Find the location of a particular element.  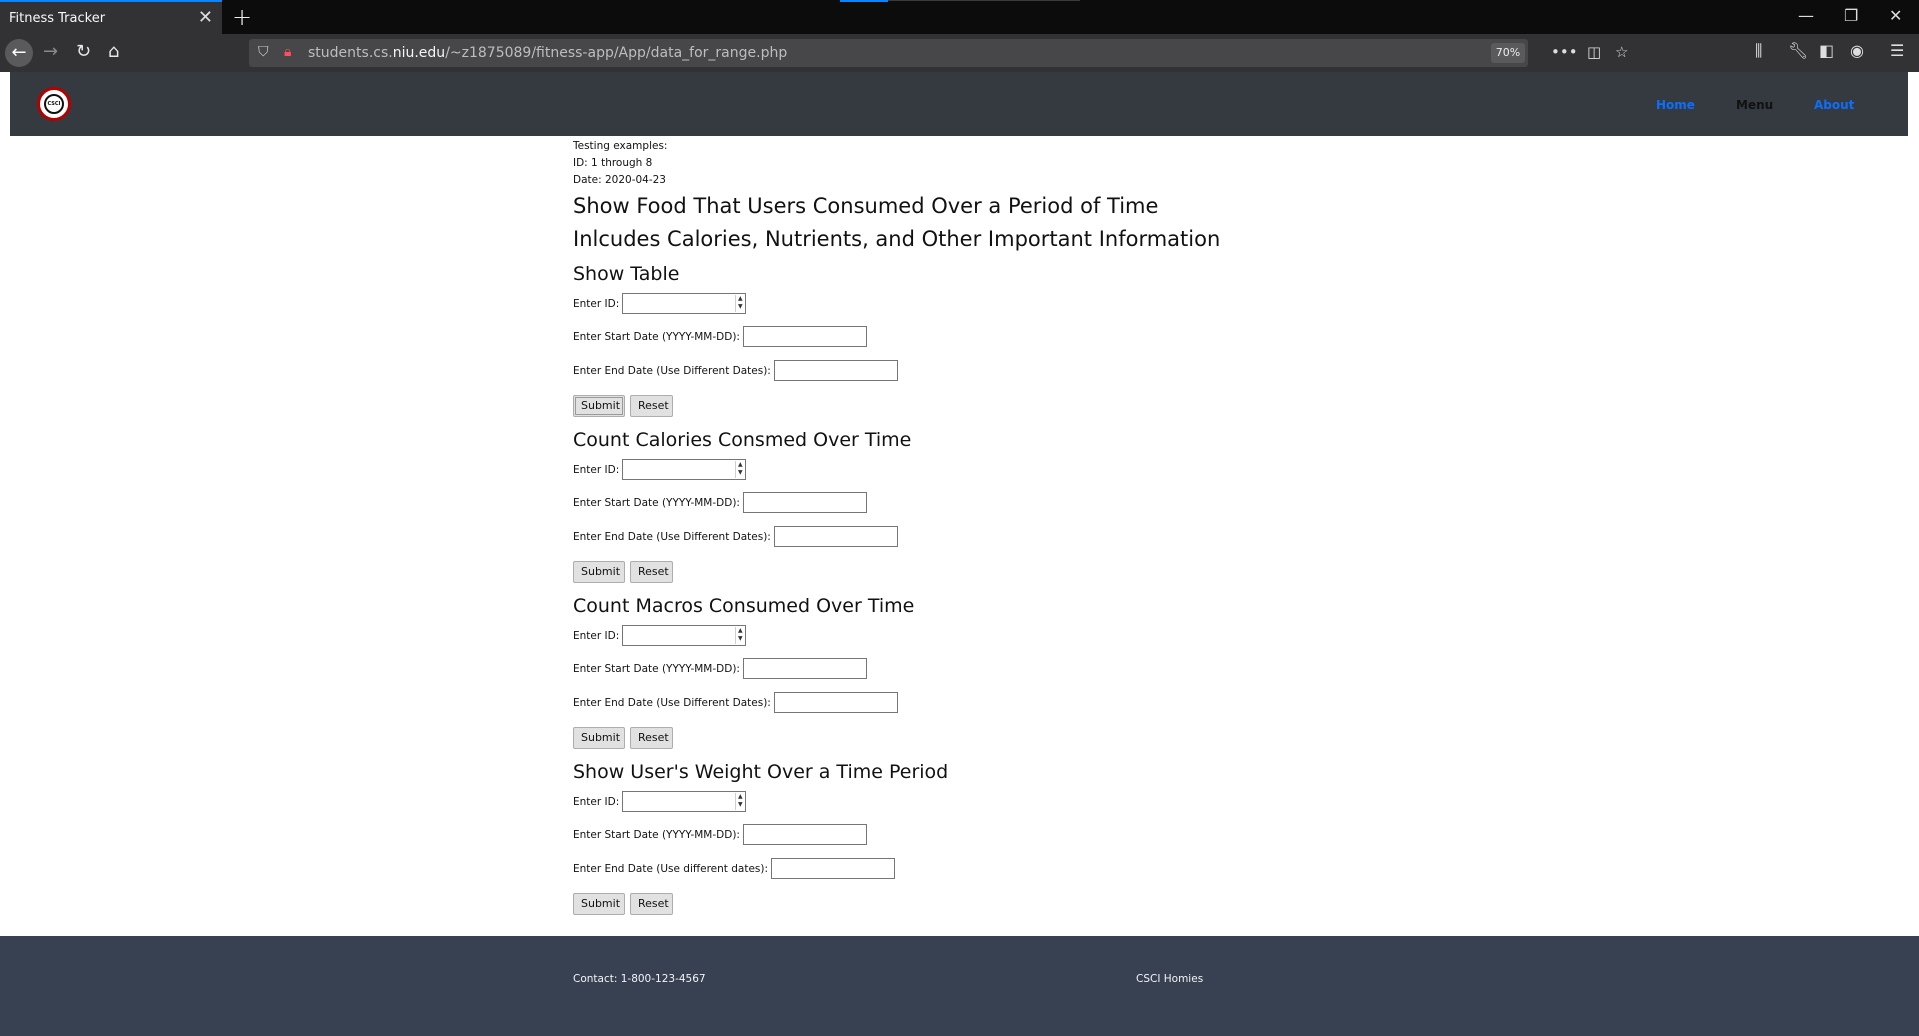

url-prefix: students.cs. is located at coordinates (350, 53).